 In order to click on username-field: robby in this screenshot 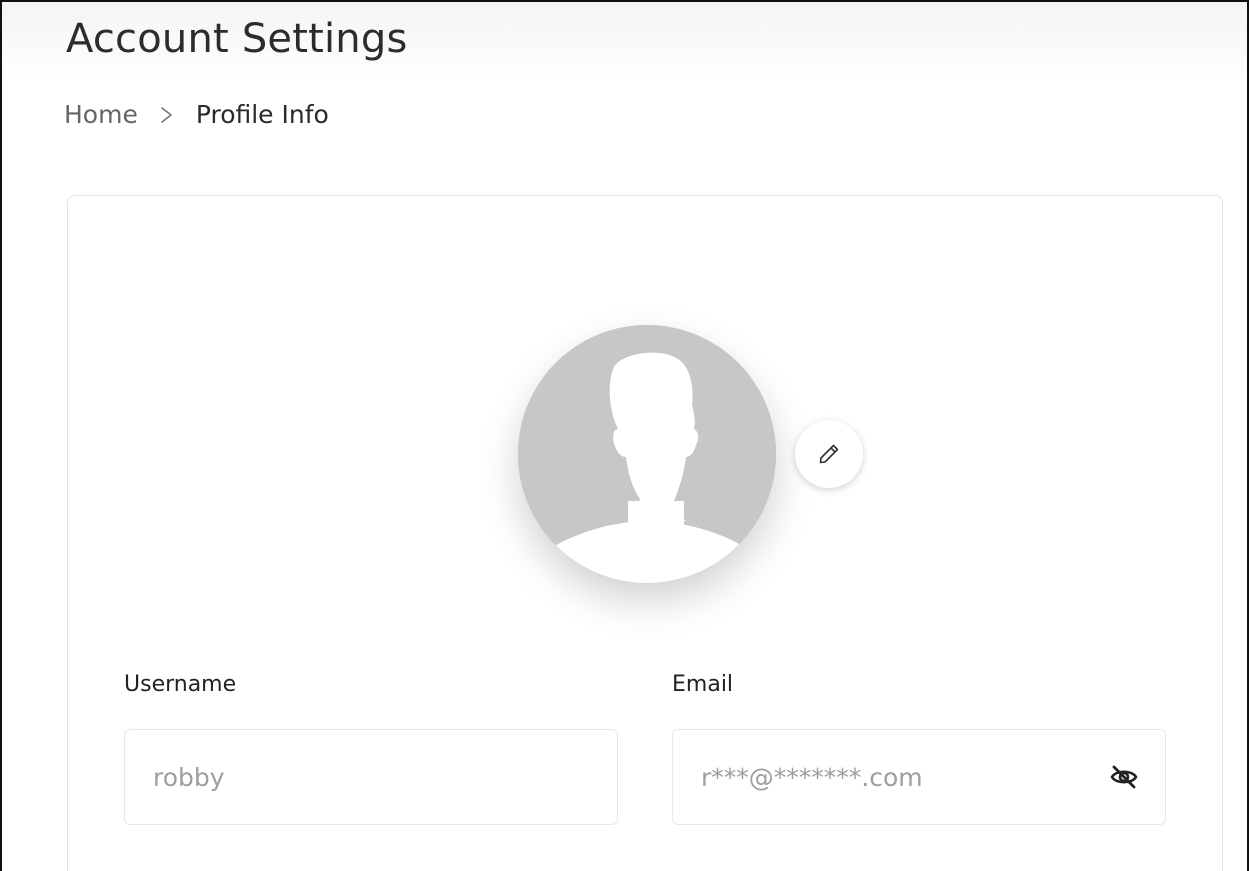, I will do `click(371, 777)`.